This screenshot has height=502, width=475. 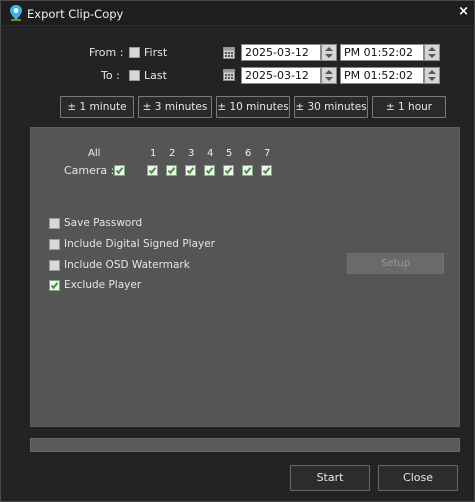 What do you see at coordinates (172, 153) in the screenshot?
I see `camera-number: 2` at bounding box center [172, 153].